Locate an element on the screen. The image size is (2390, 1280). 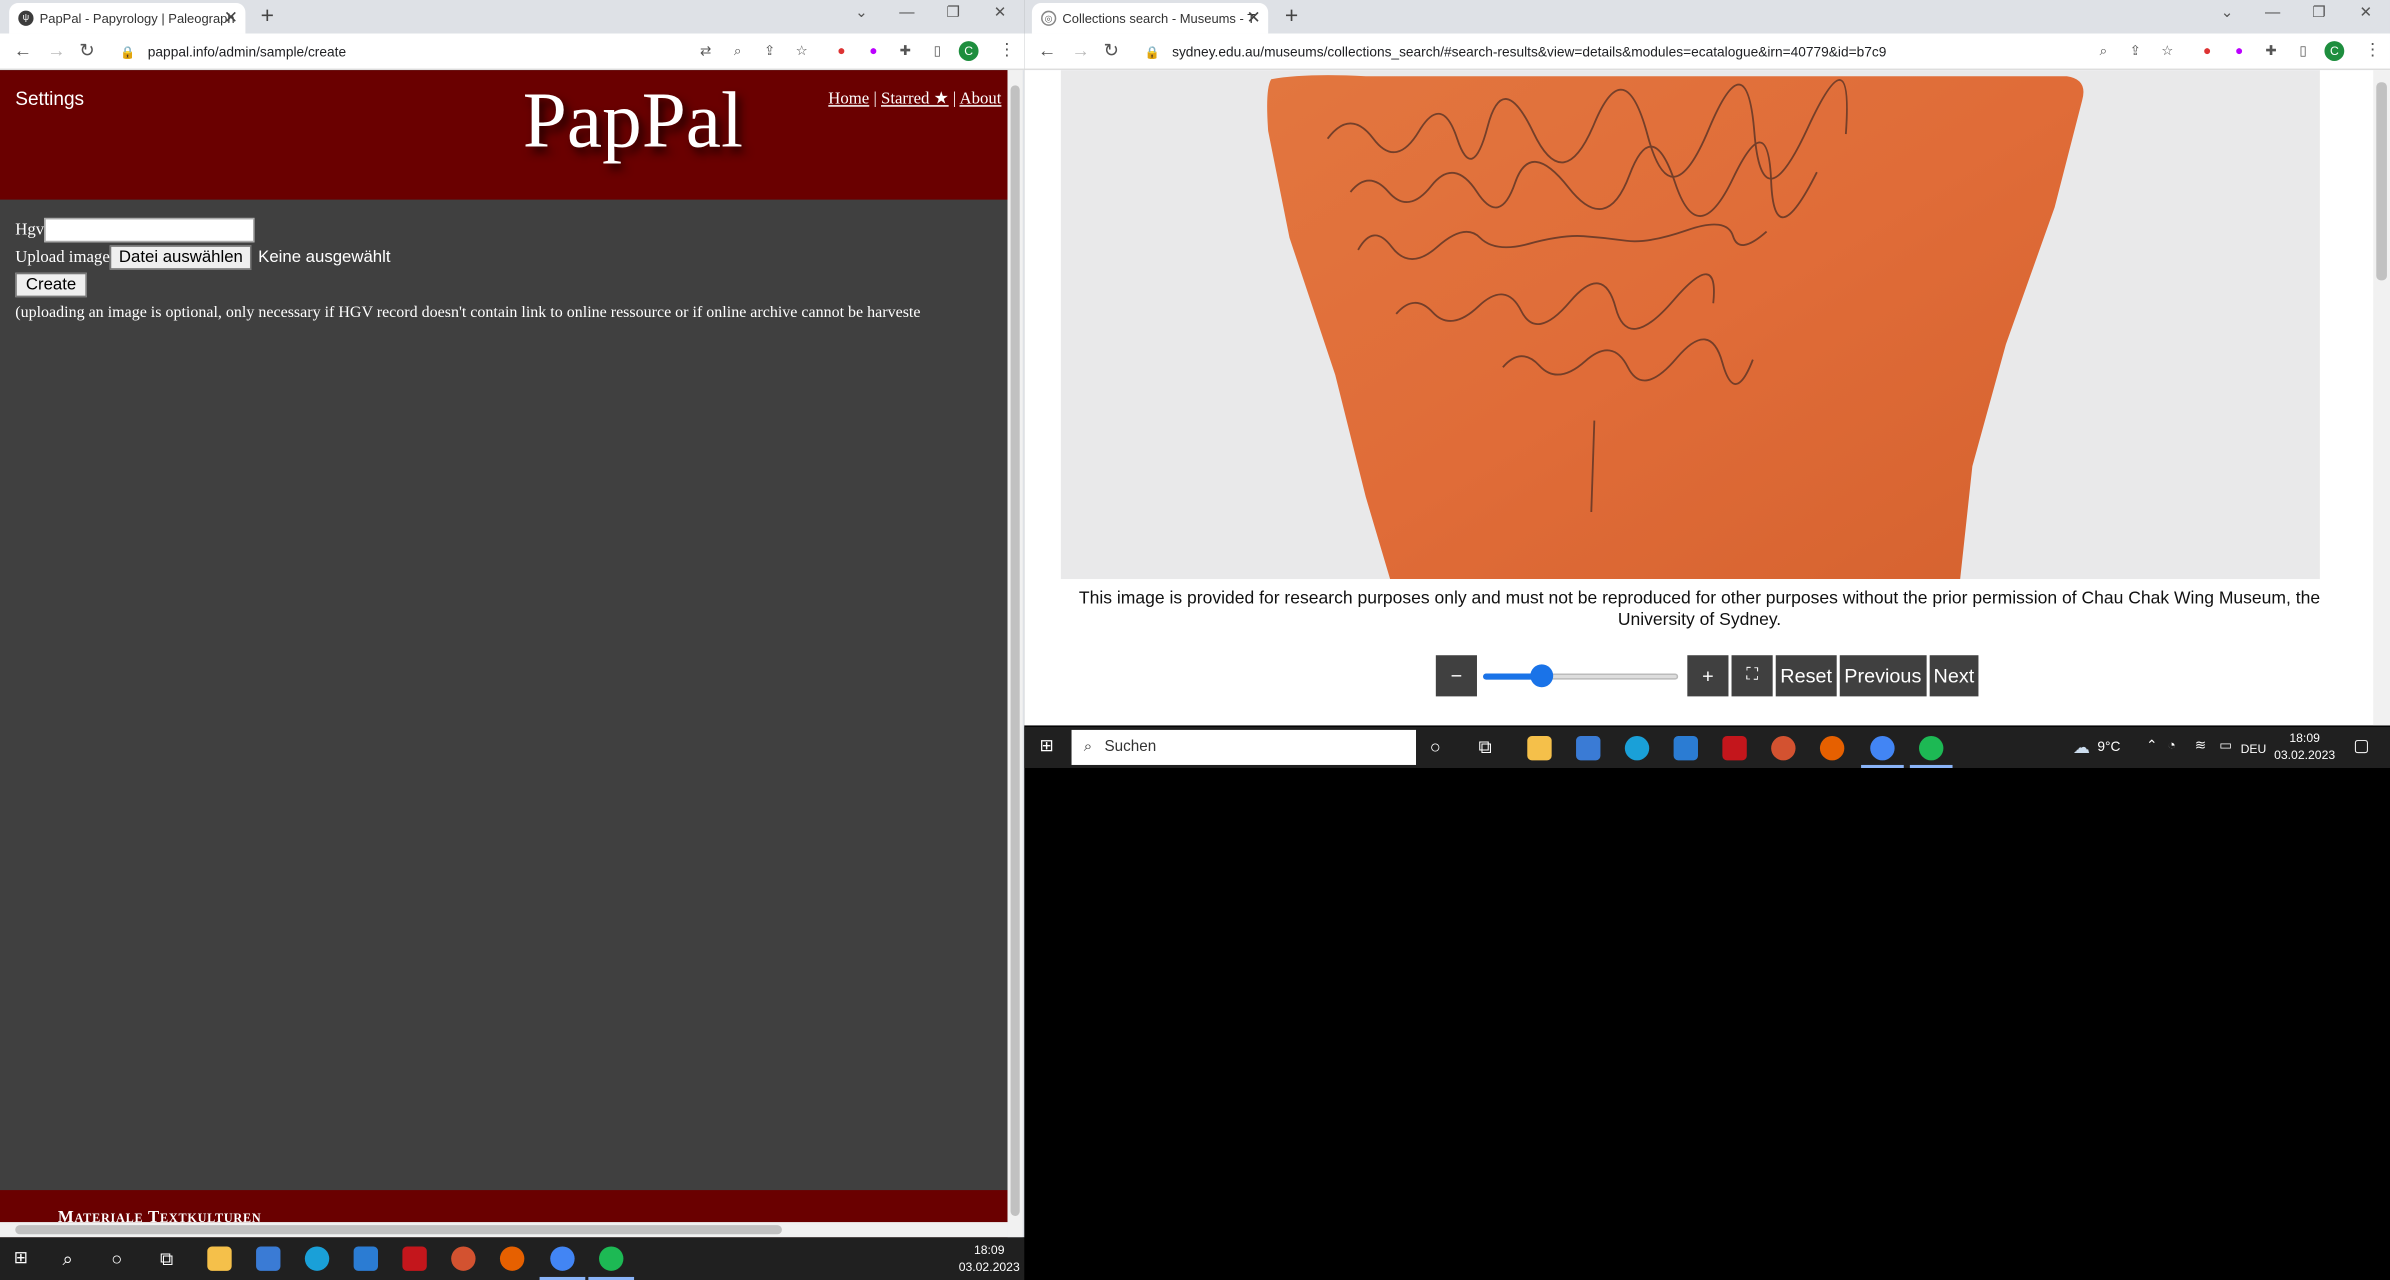
horizontal-scrollbar is located at coordinates (504, 1230).